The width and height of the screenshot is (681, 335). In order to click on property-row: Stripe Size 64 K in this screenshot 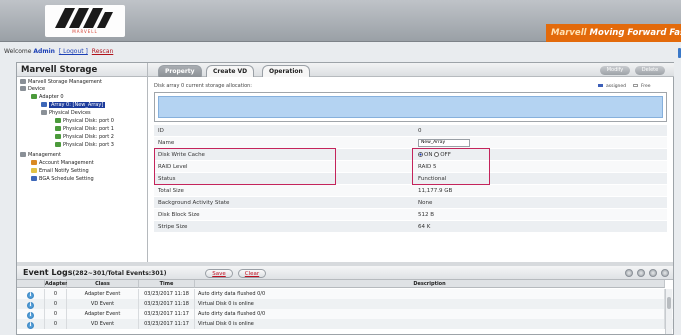, I will do `click(410, 227)`.